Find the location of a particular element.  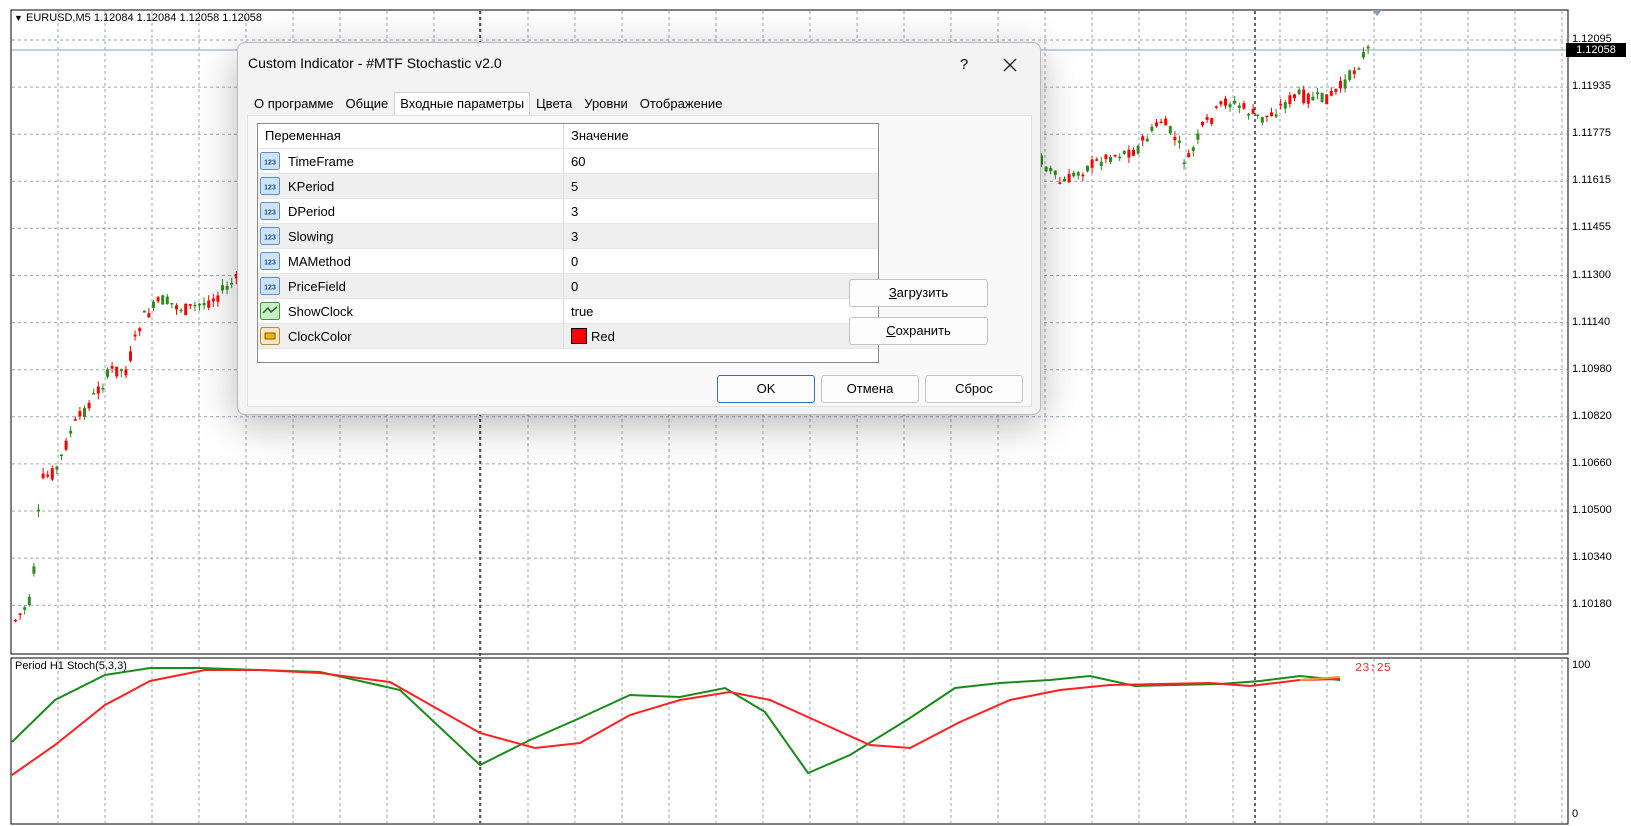

param-value-cell: Red is located at coordinates (721, 336).